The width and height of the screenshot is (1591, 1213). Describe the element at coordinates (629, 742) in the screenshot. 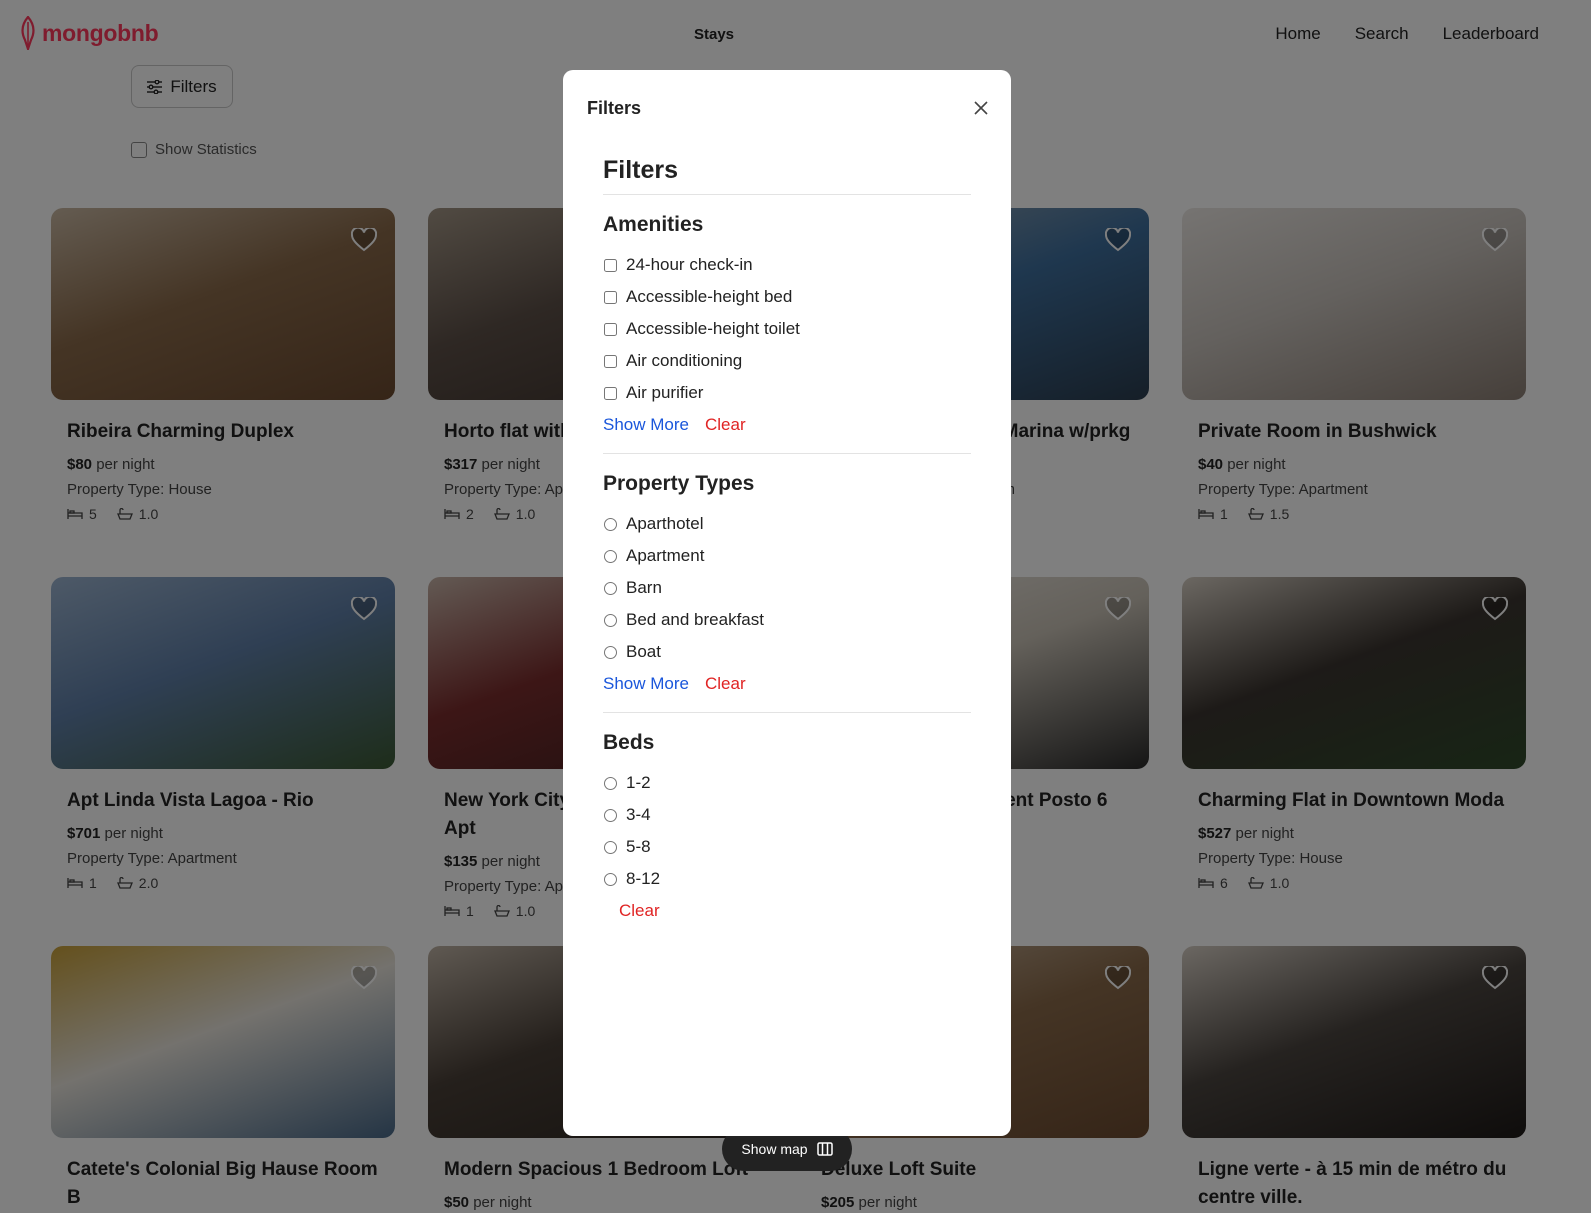

I see `beds-title: Beds` at that location.